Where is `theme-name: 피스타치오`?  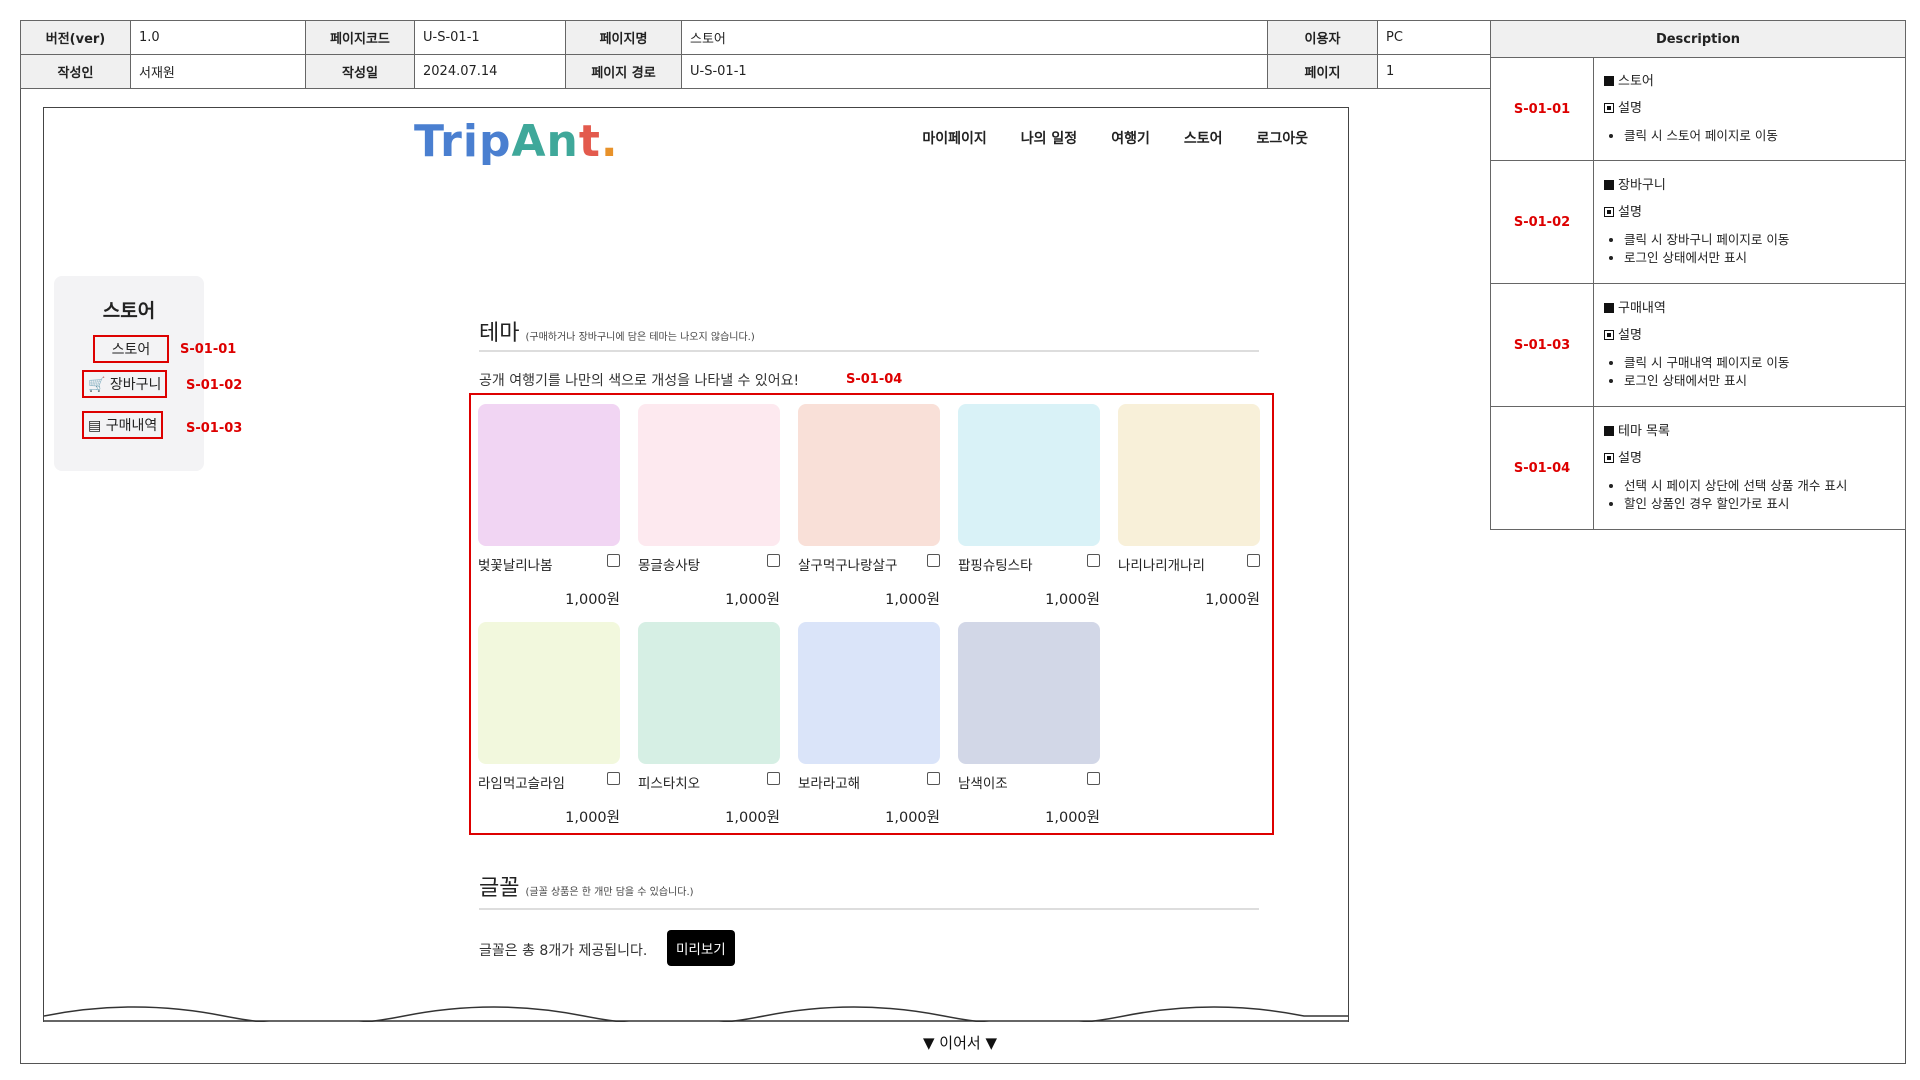 theme-name: 피스타치오 is located at coordinates (669, 784).